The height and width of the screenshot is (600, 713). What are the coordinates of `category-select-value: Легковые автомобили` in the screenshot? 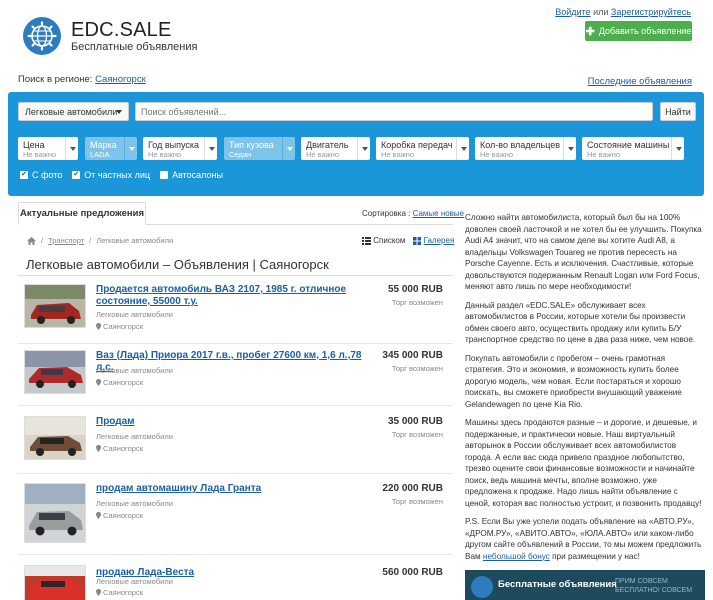 It's located at (71, 112).